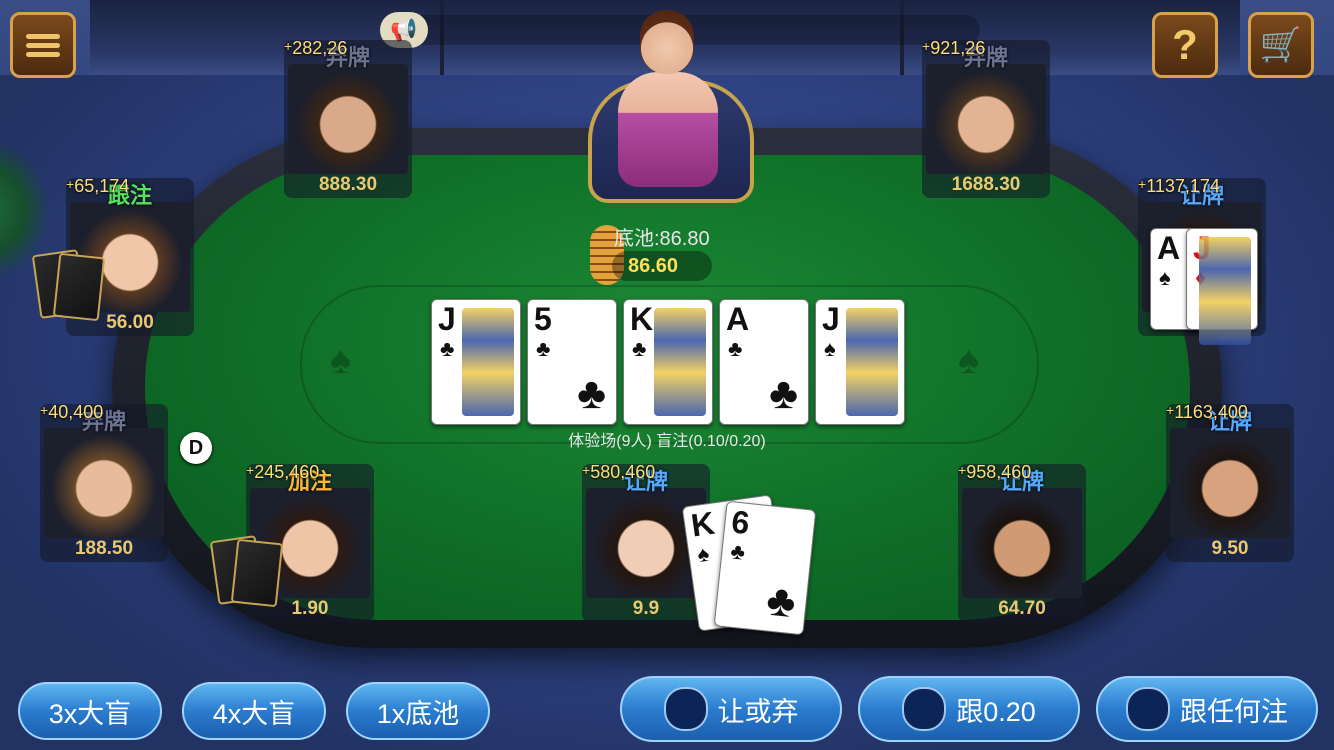  What do you see at coordinates (572, 362) in the screenshot?
I see `community-card: 5 ♣ ♣` at bounding box center [572, 362].